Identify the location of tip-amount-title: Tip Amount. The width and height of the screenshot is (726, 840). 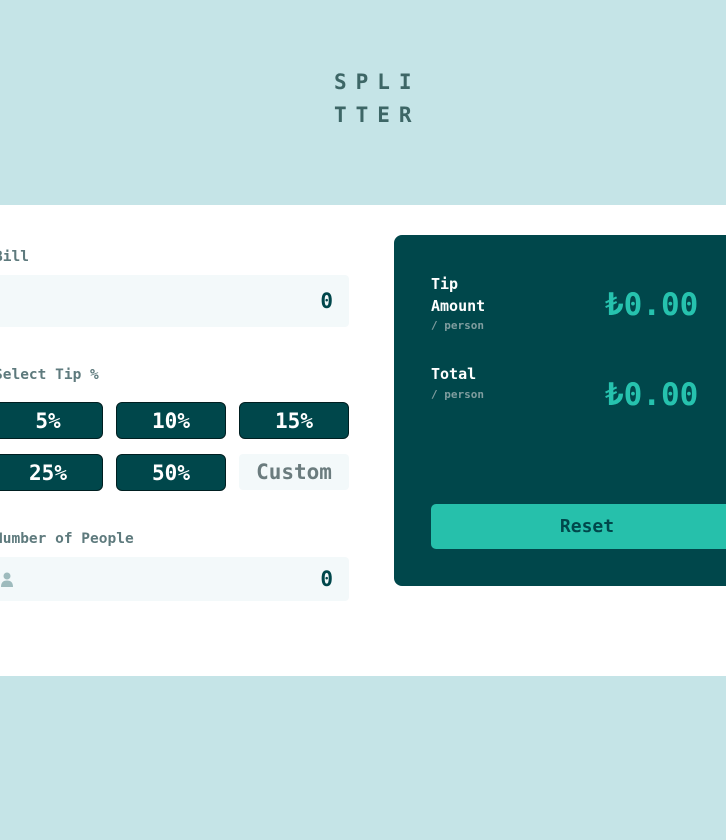
(458, 295).